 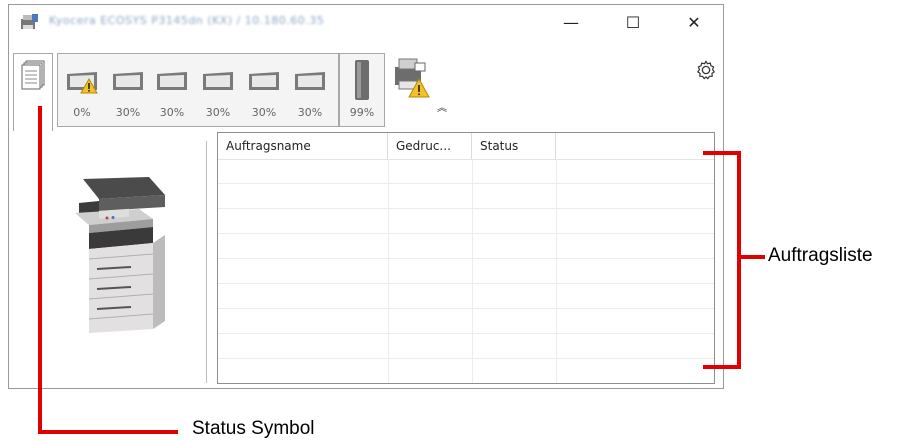 I want to click on printer-device-image, so click(x=120, y=255).